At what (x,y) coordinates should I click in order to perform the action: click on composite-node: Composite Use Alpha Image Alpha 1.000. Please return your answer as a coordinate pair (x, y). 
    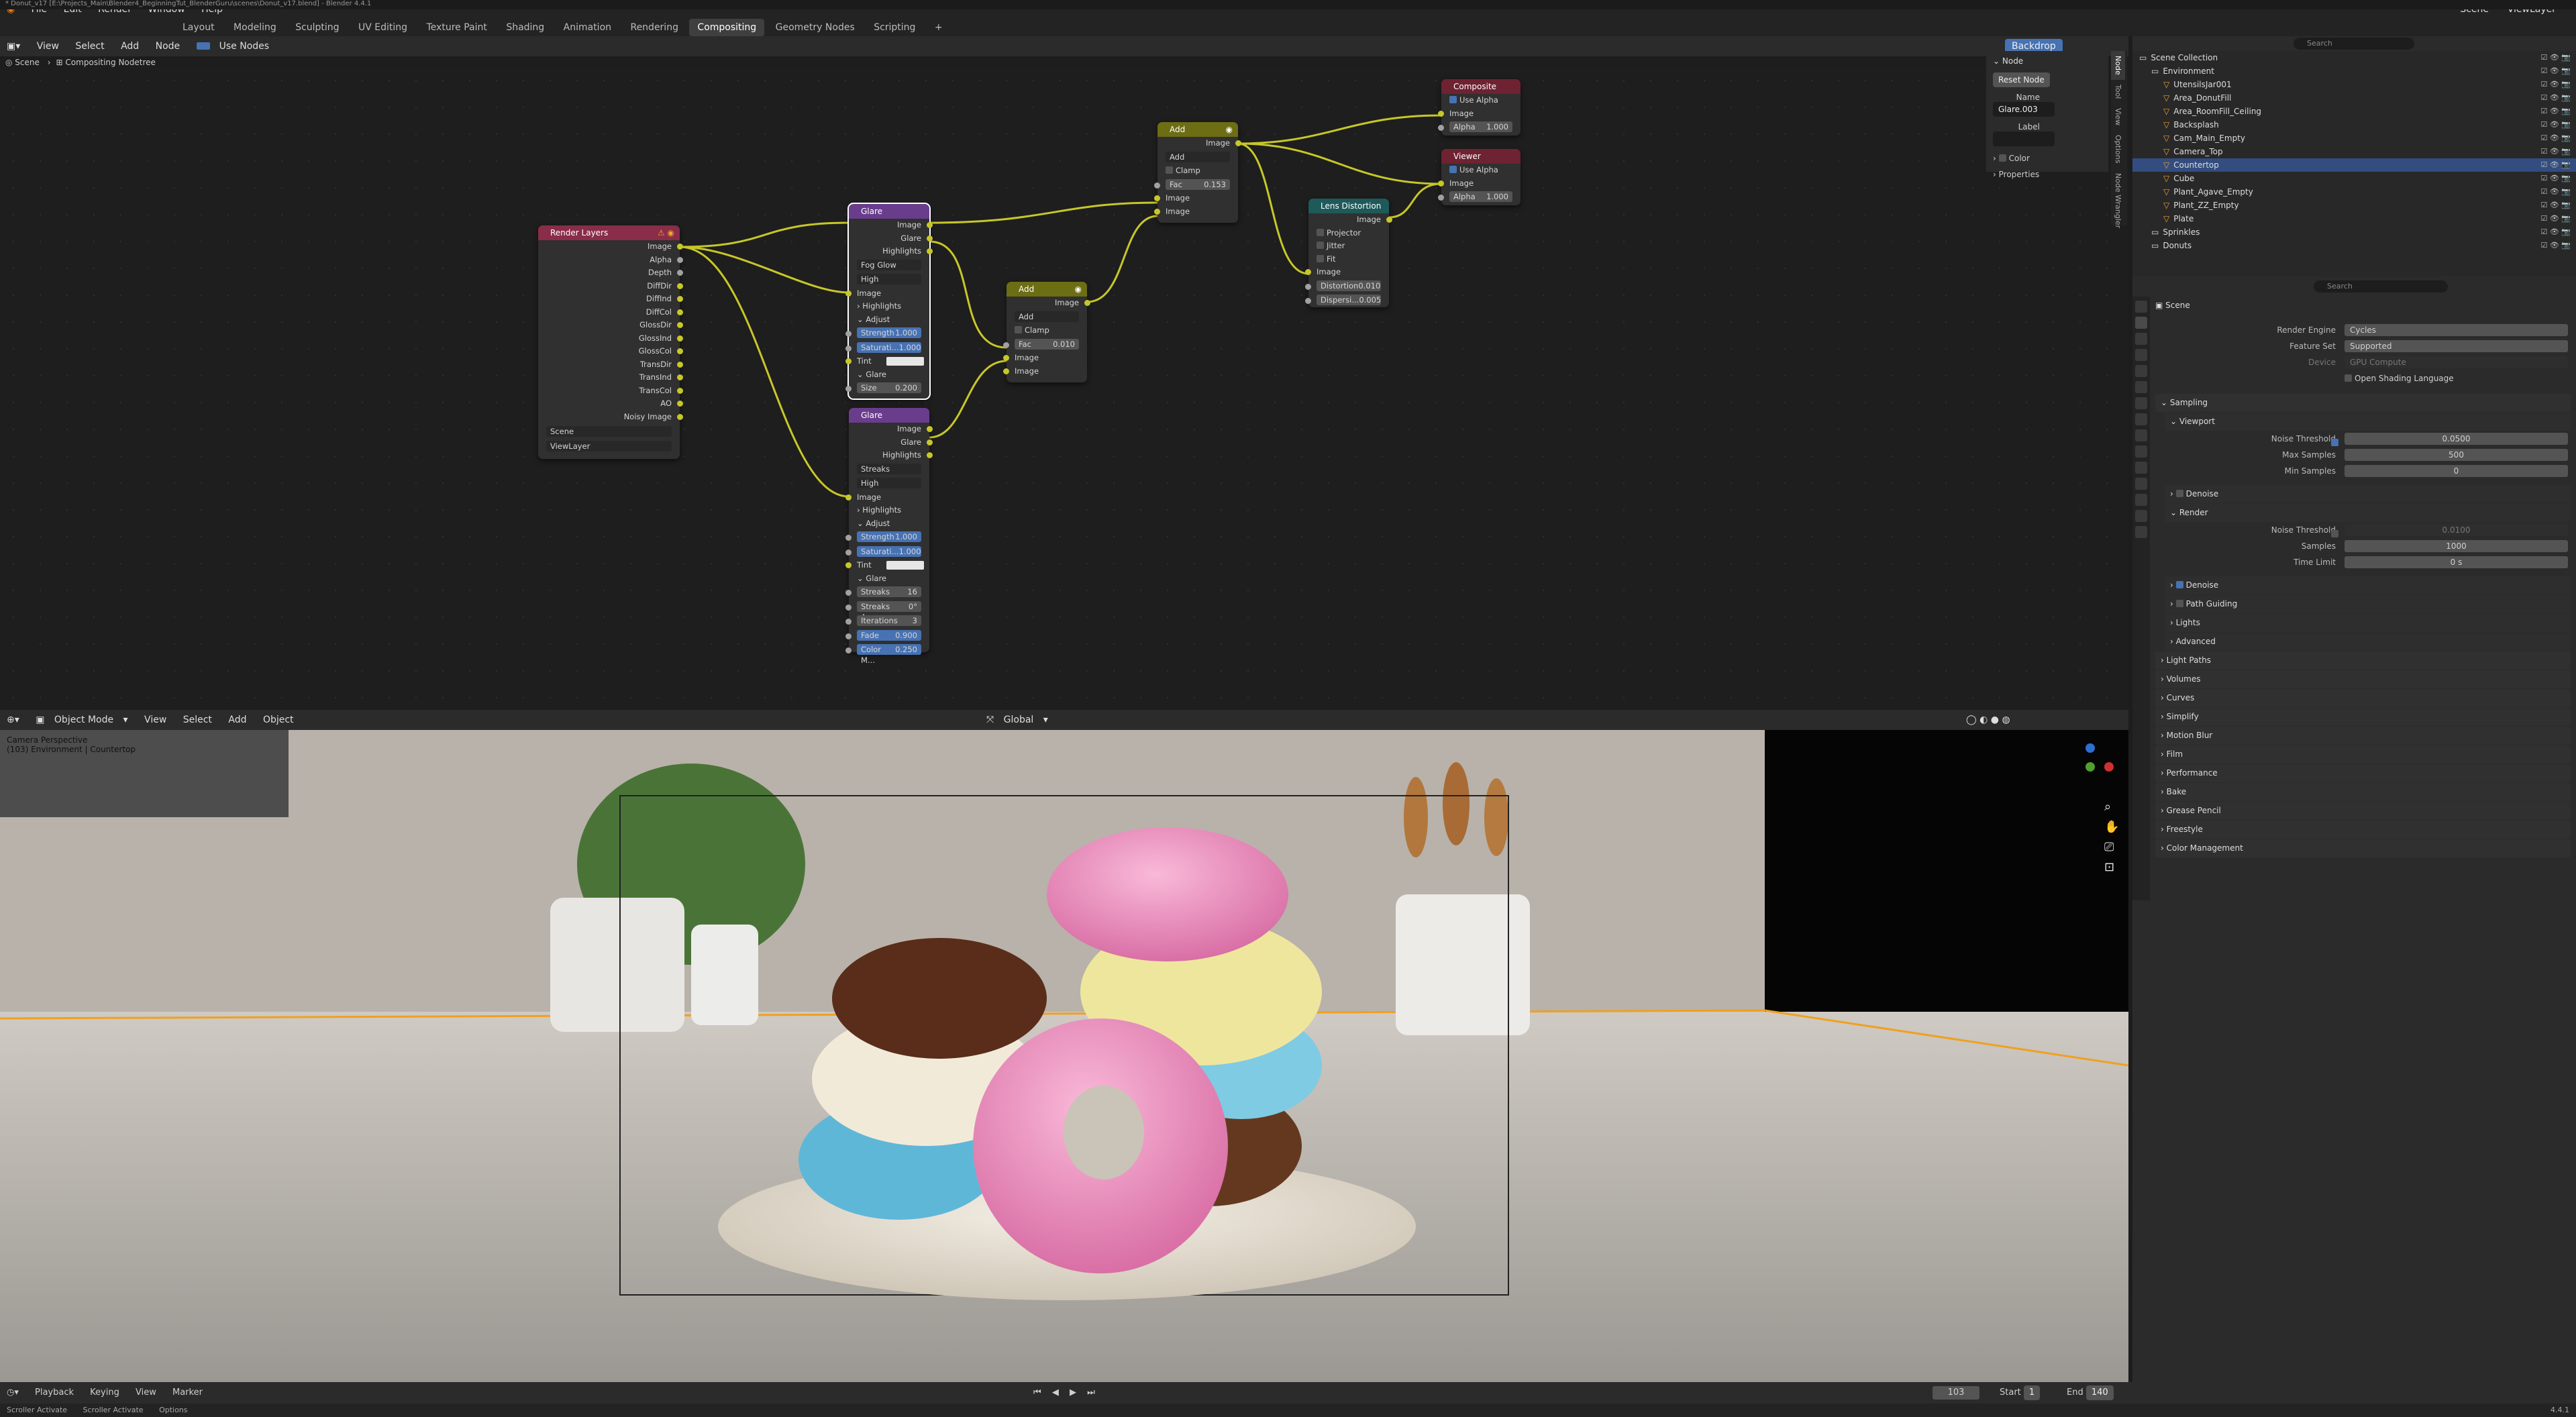
    Looking at the image, I should click on (1479, 107).